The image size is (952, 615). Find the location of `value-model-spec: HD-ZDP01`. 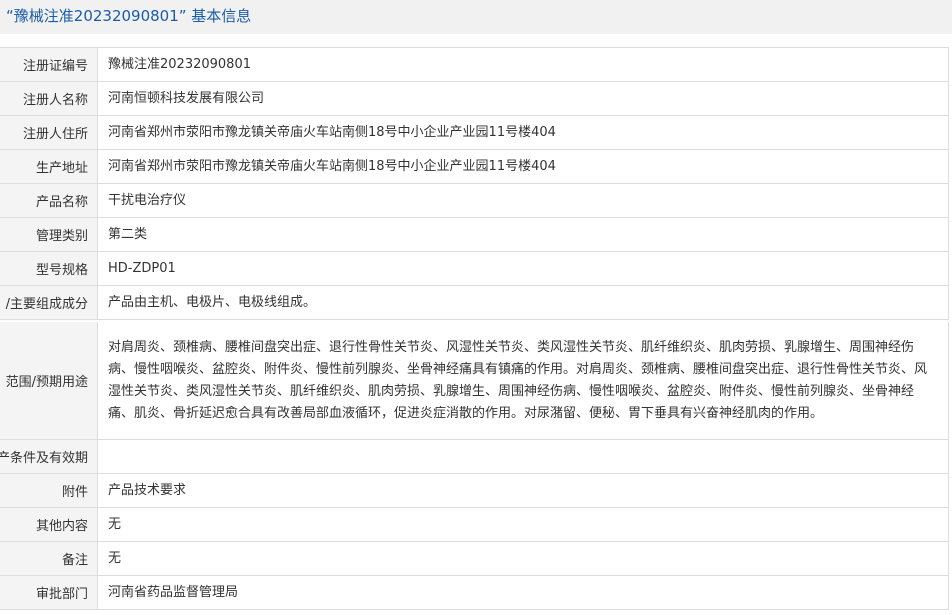

value-model-spec: HD-ZDP01 is located at coordinates (523, 268).